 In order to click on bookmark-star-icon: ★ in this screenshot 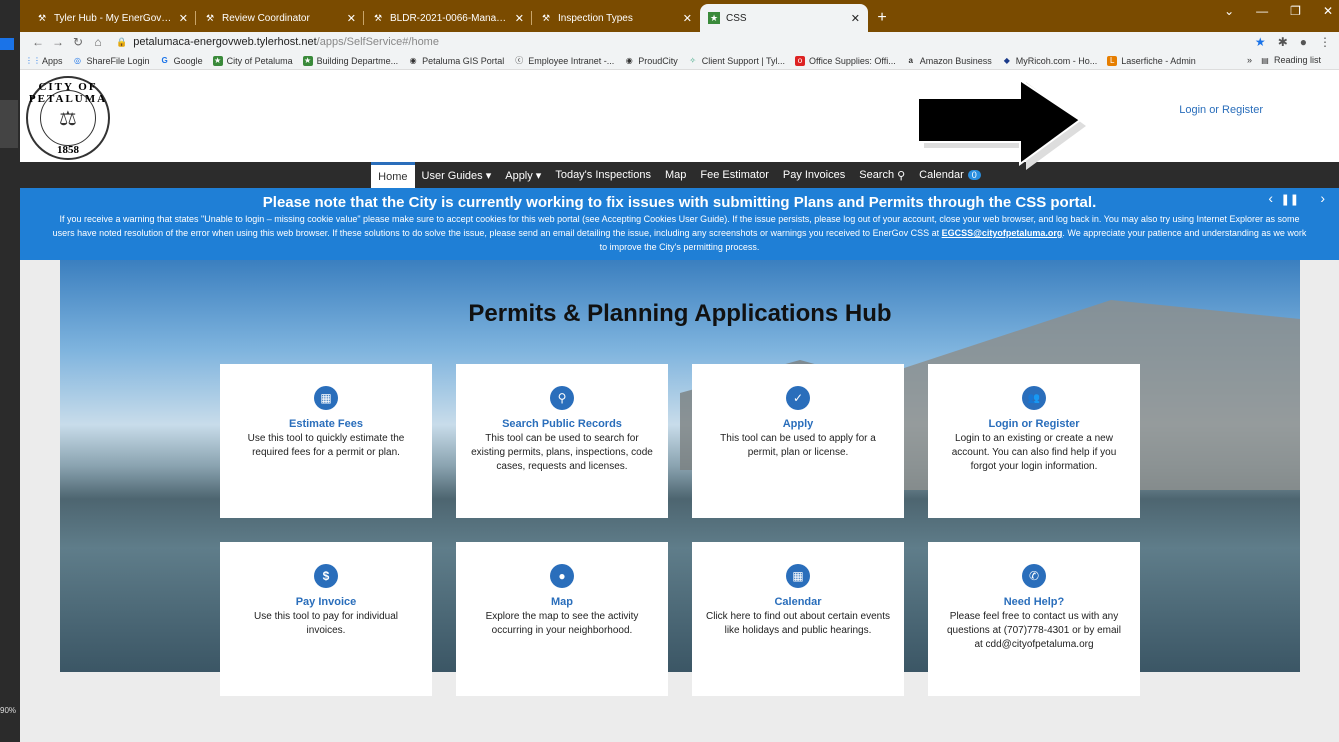, I will do `click(1260, 42)`.